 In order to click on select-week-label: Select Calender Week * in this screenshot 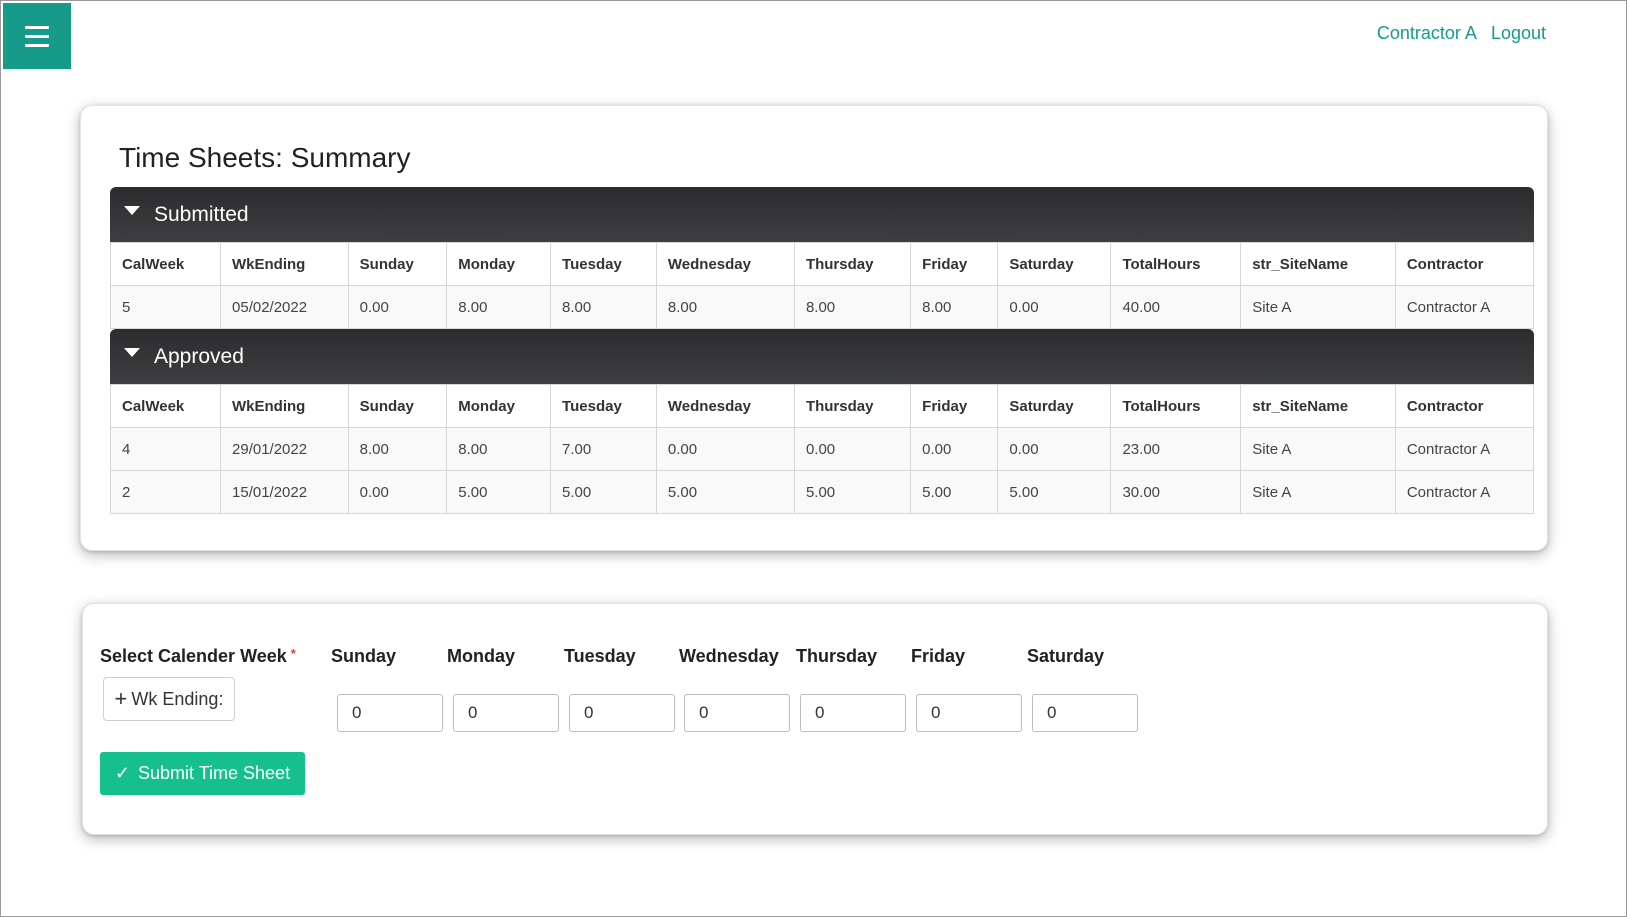, I will do `click(198, 656)`.